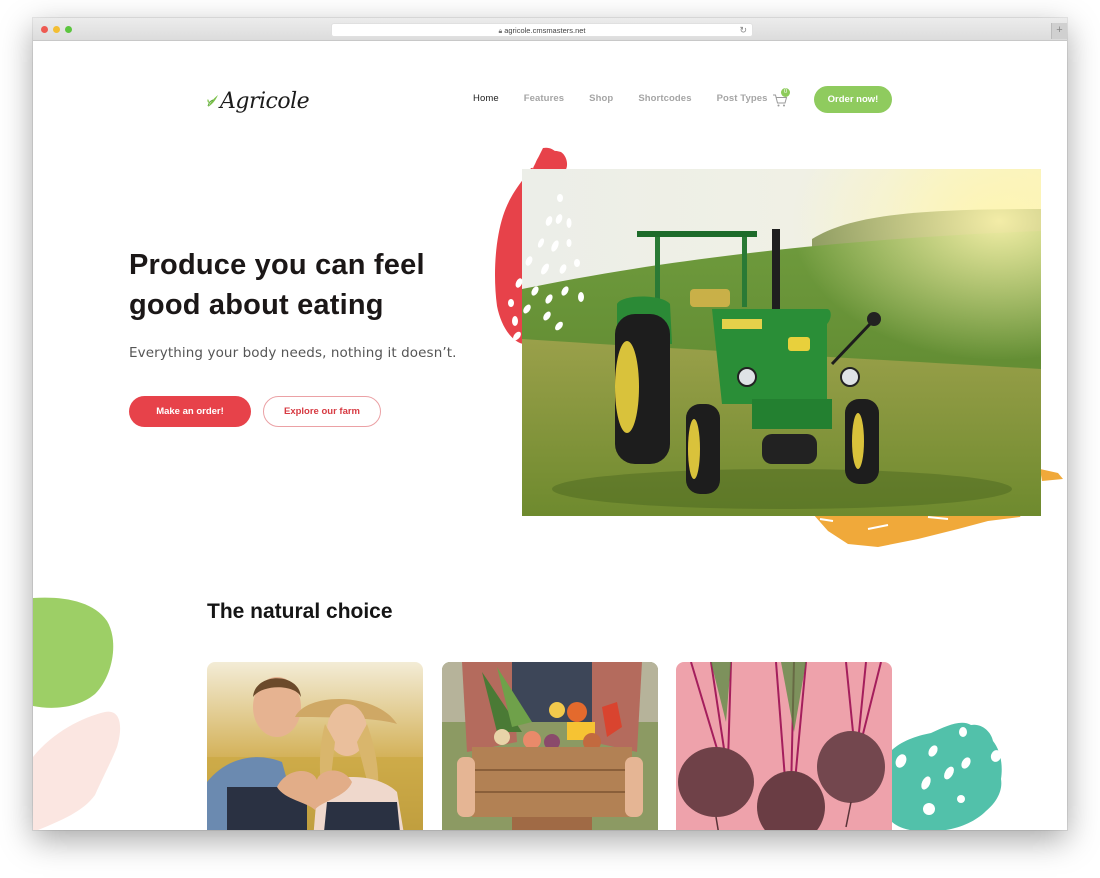 This screenshot has width=1100, height=878. Describe the element at coordinates (73, 652) in the screenshot. I see `green-blob-decoration` at that location.